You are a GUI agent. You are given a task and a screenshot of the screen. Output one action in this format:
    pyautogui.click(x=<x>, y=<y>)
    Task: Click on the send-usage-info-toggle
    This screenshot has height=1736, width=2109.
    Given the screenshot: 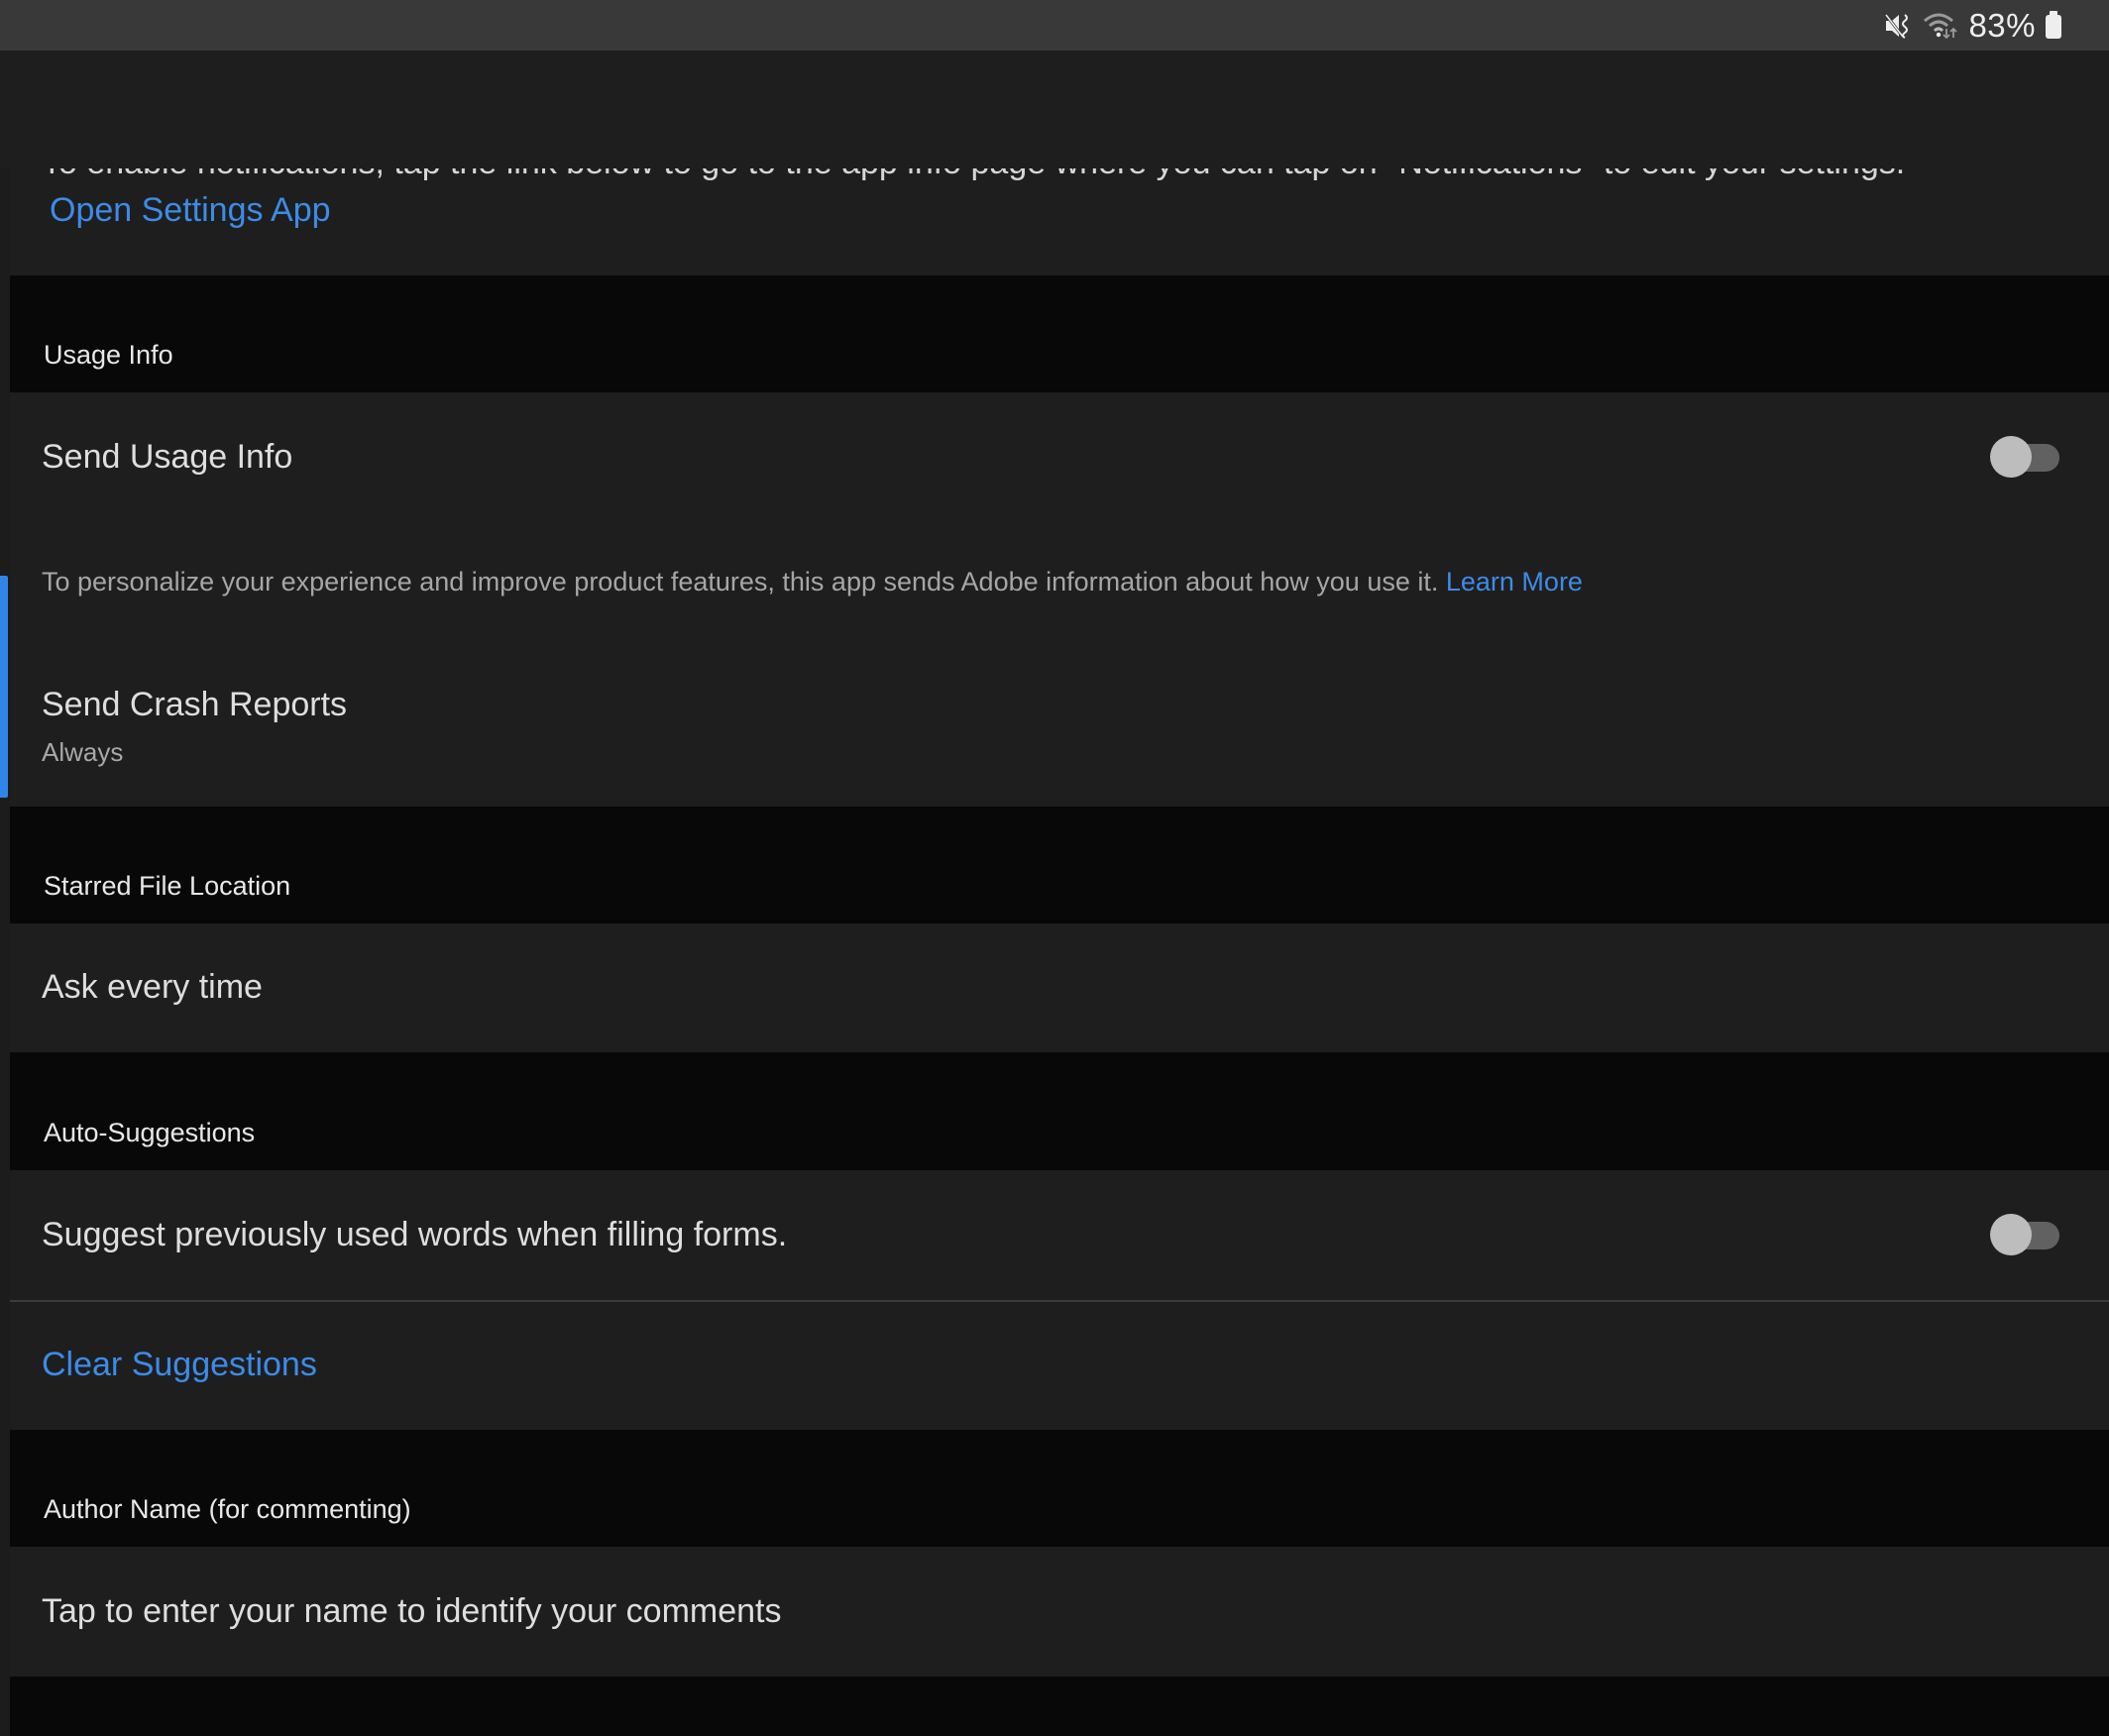 What is the action you would take?
    pyautogui.click(x=2024, y=457)
    